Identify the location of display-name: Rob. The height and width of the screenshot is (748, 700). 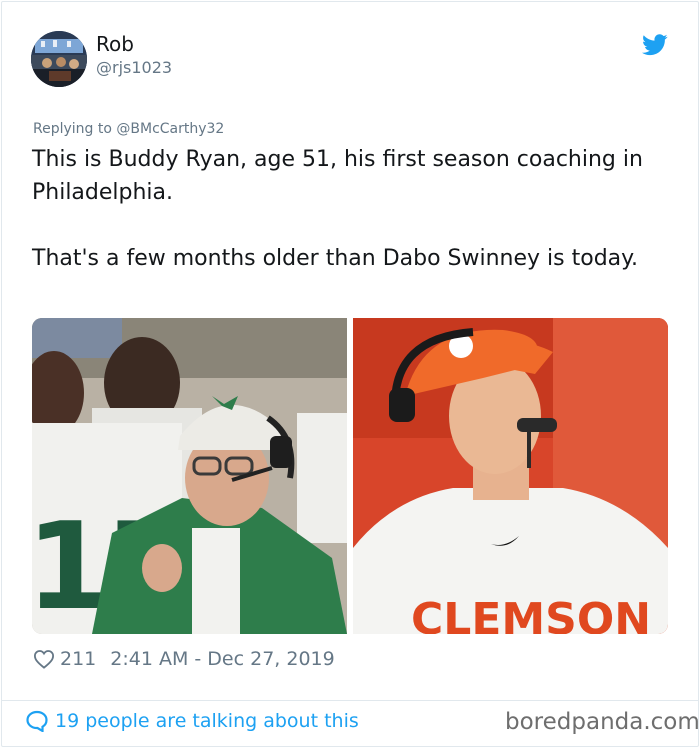
(115, 44).